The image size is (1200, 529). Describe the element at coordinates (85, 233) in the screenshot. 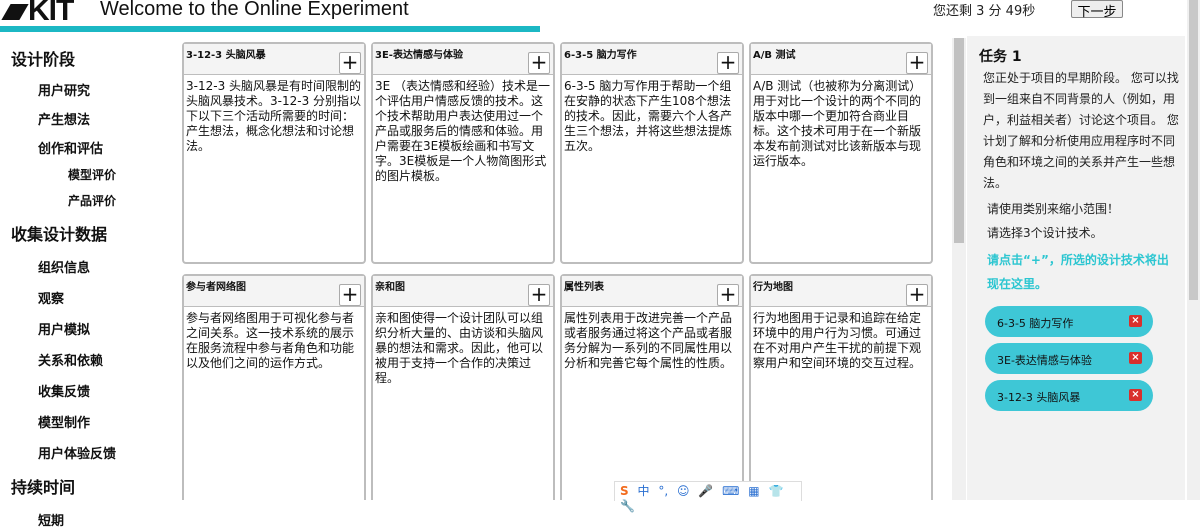

I see `nav-section-collect-data: 收集设计数据` at that location.